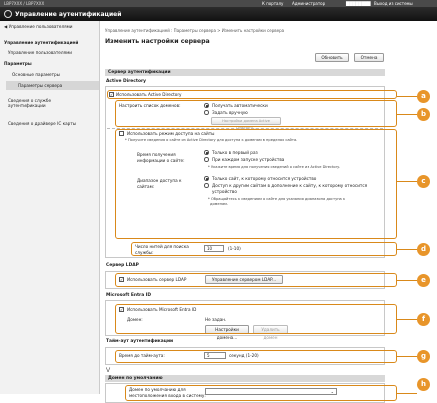 This screenshot has width=437, height=403. Describe the element at coordinates (218, 14) in the screenshot. I see `window-title-bar: Управление аутентификацией` at that location.